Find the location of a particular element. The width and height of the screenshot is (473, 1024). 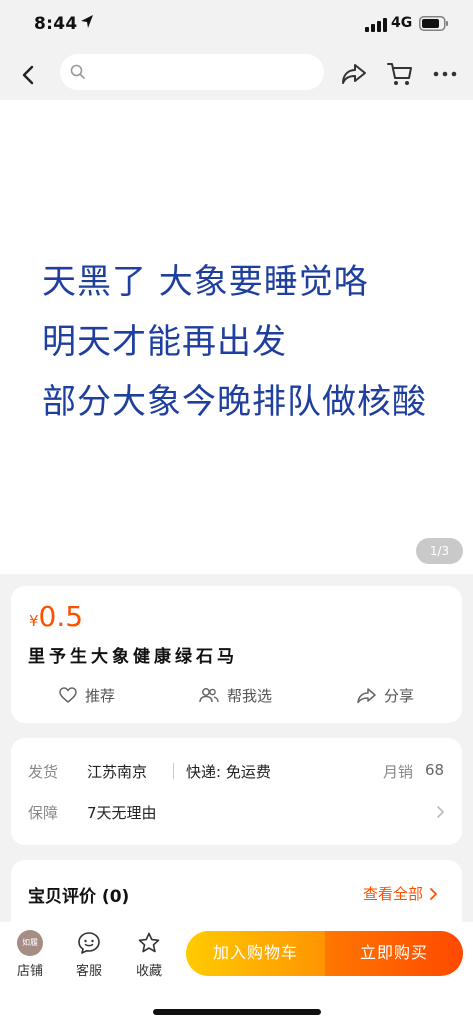

search-icon is located at coordinates (78, 74).